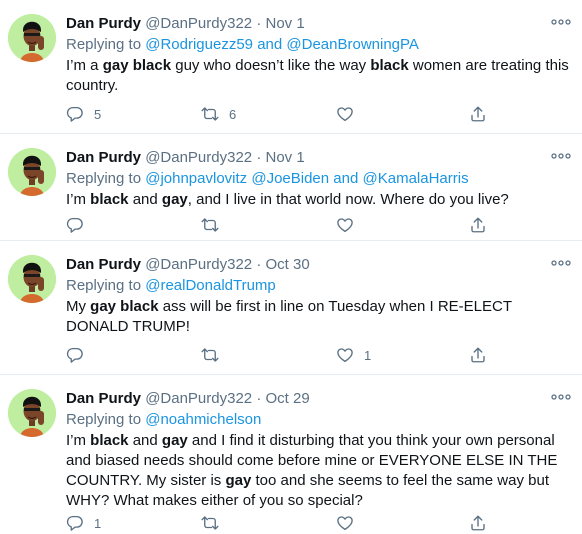  Describe the element at coordinates (199, 44) in the screenshot. I see `mention-link: @Rodriguezz59` at that location.